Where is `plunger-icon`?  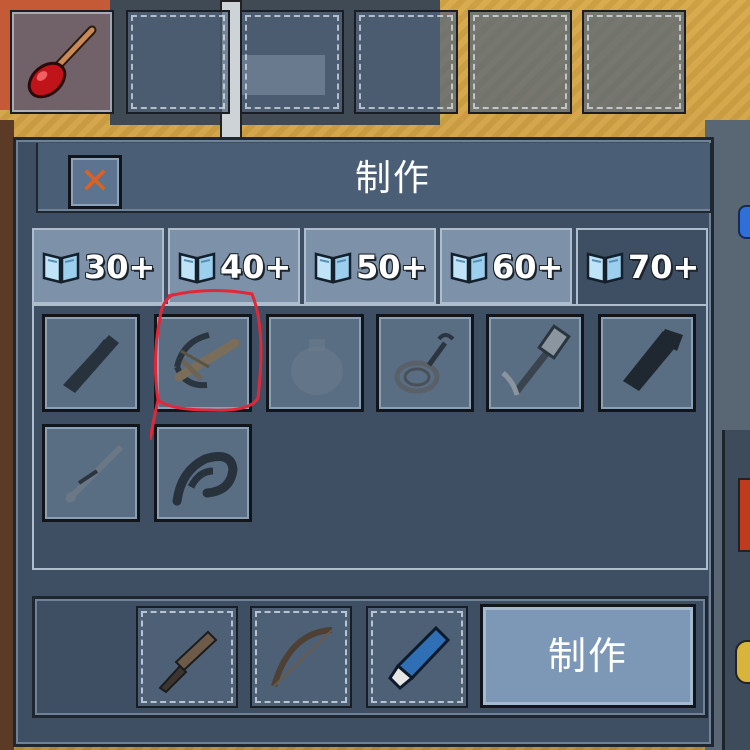
plunger-icon is located at coordinates (62, 62).